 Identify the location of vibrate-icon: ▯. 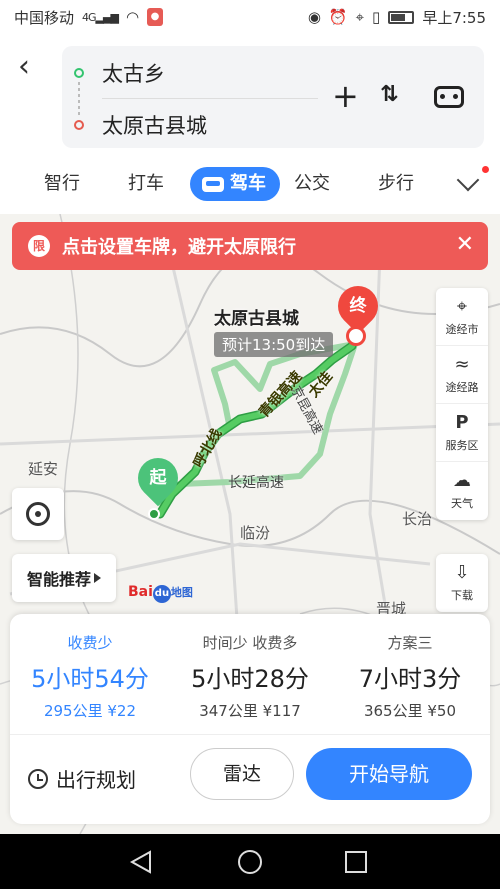
(376, 17).